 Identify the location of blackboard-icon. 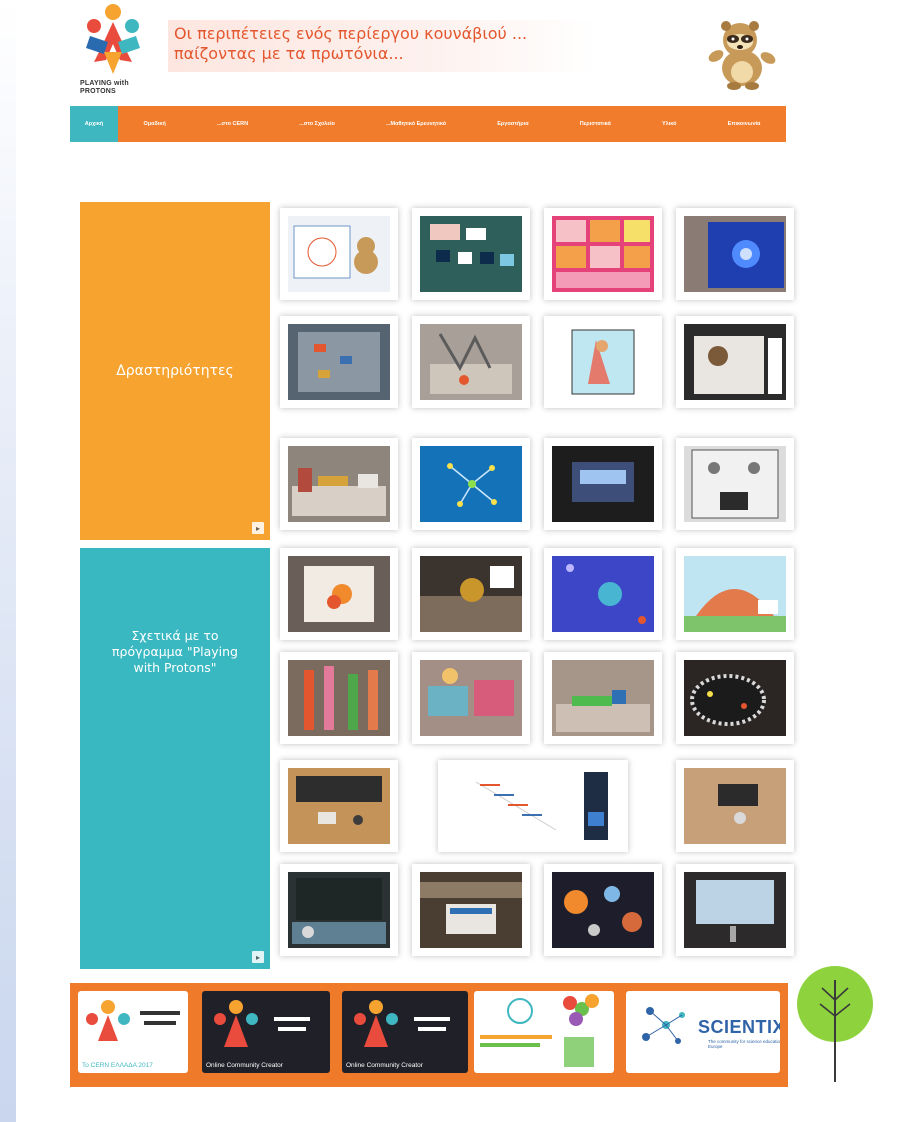
(339, 910).